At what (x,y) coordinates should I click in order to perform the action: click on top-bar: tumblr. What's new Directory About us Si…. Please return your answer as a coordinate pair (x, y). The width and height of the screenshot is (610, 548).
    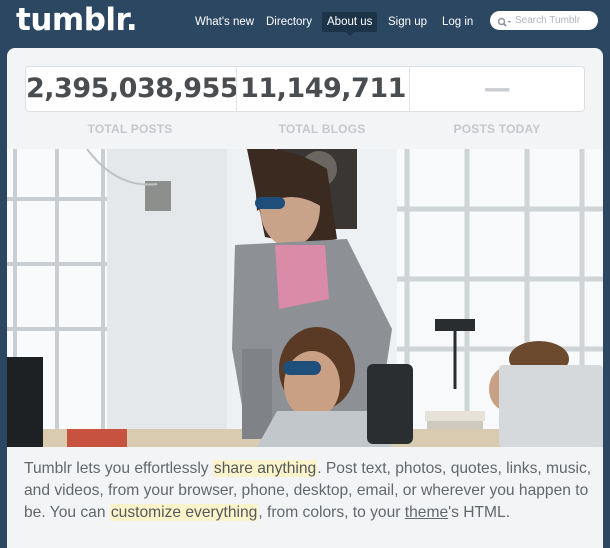
    Looking at the image, I should click on (305, 22).